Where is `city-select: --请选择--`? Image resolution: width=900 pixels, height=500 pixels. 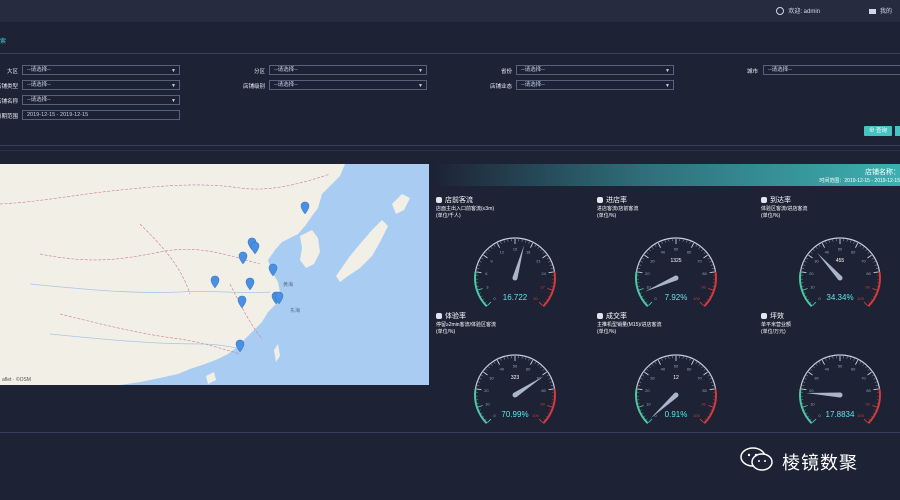
city-select: --请选择-- is located at coordinates (831, 70).